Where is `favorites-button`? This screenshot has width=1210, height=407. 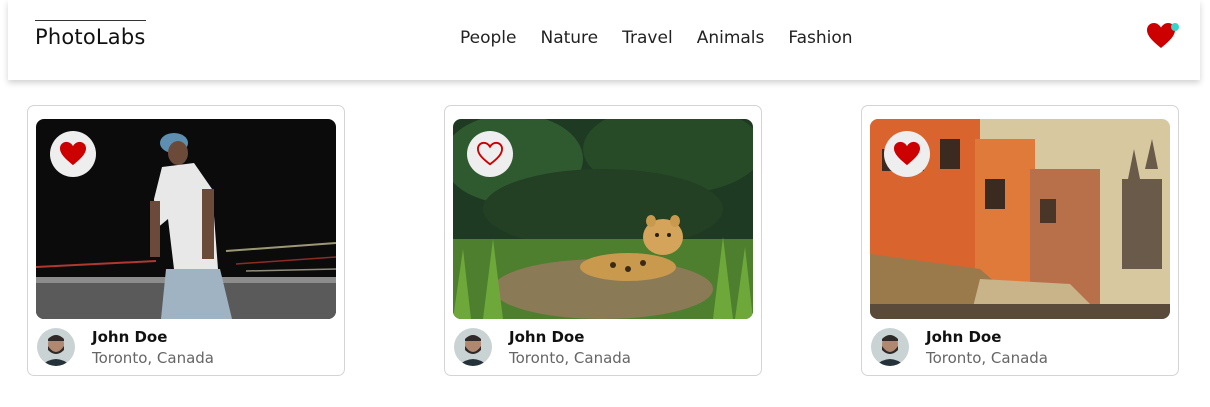
favorites-button is located at coordinates (1163, 36).